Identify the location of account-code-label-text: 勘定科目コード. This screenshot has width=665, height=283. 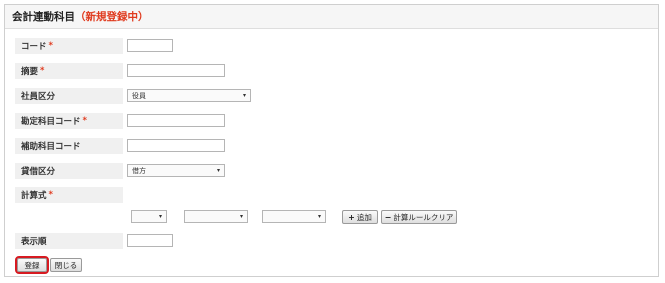
(51, 122).